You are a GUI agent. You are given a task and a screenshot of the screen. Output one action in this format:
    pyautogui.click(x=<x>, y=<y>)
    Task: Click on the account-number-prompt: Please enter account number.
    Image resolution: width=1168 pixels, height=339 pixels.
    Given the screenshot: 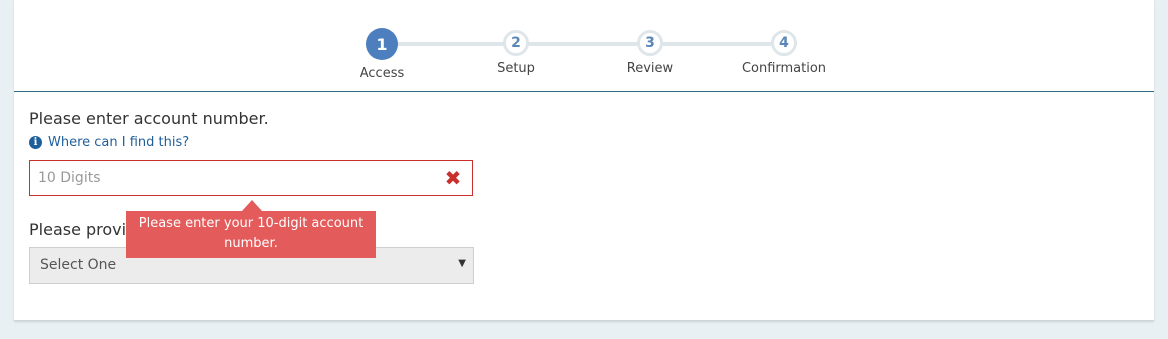 What is the action you would take?
    pyautogui.click(x=149, y=118)
    